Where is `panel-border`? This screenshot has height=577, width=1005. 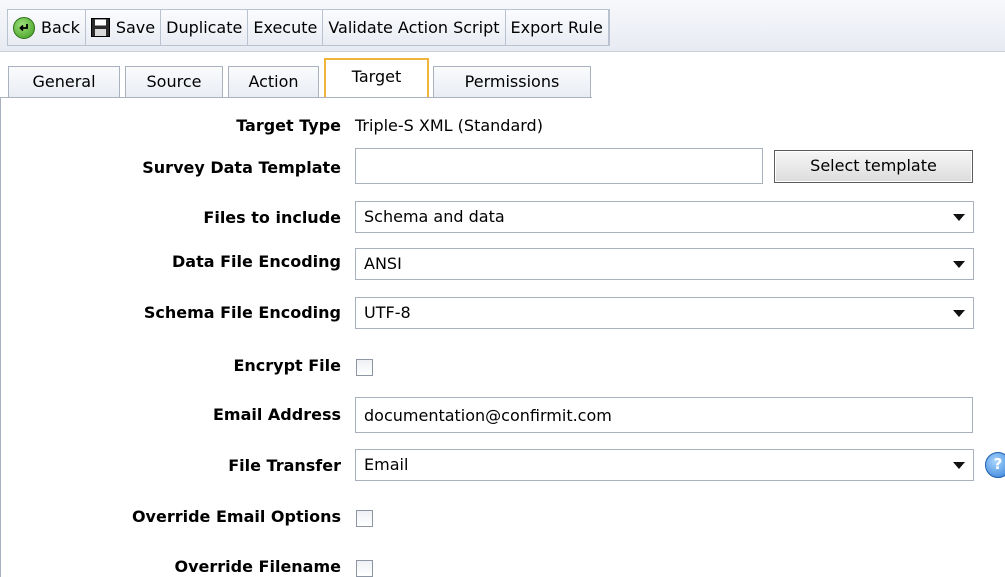
panel-border is located at coordinates (0, 337).